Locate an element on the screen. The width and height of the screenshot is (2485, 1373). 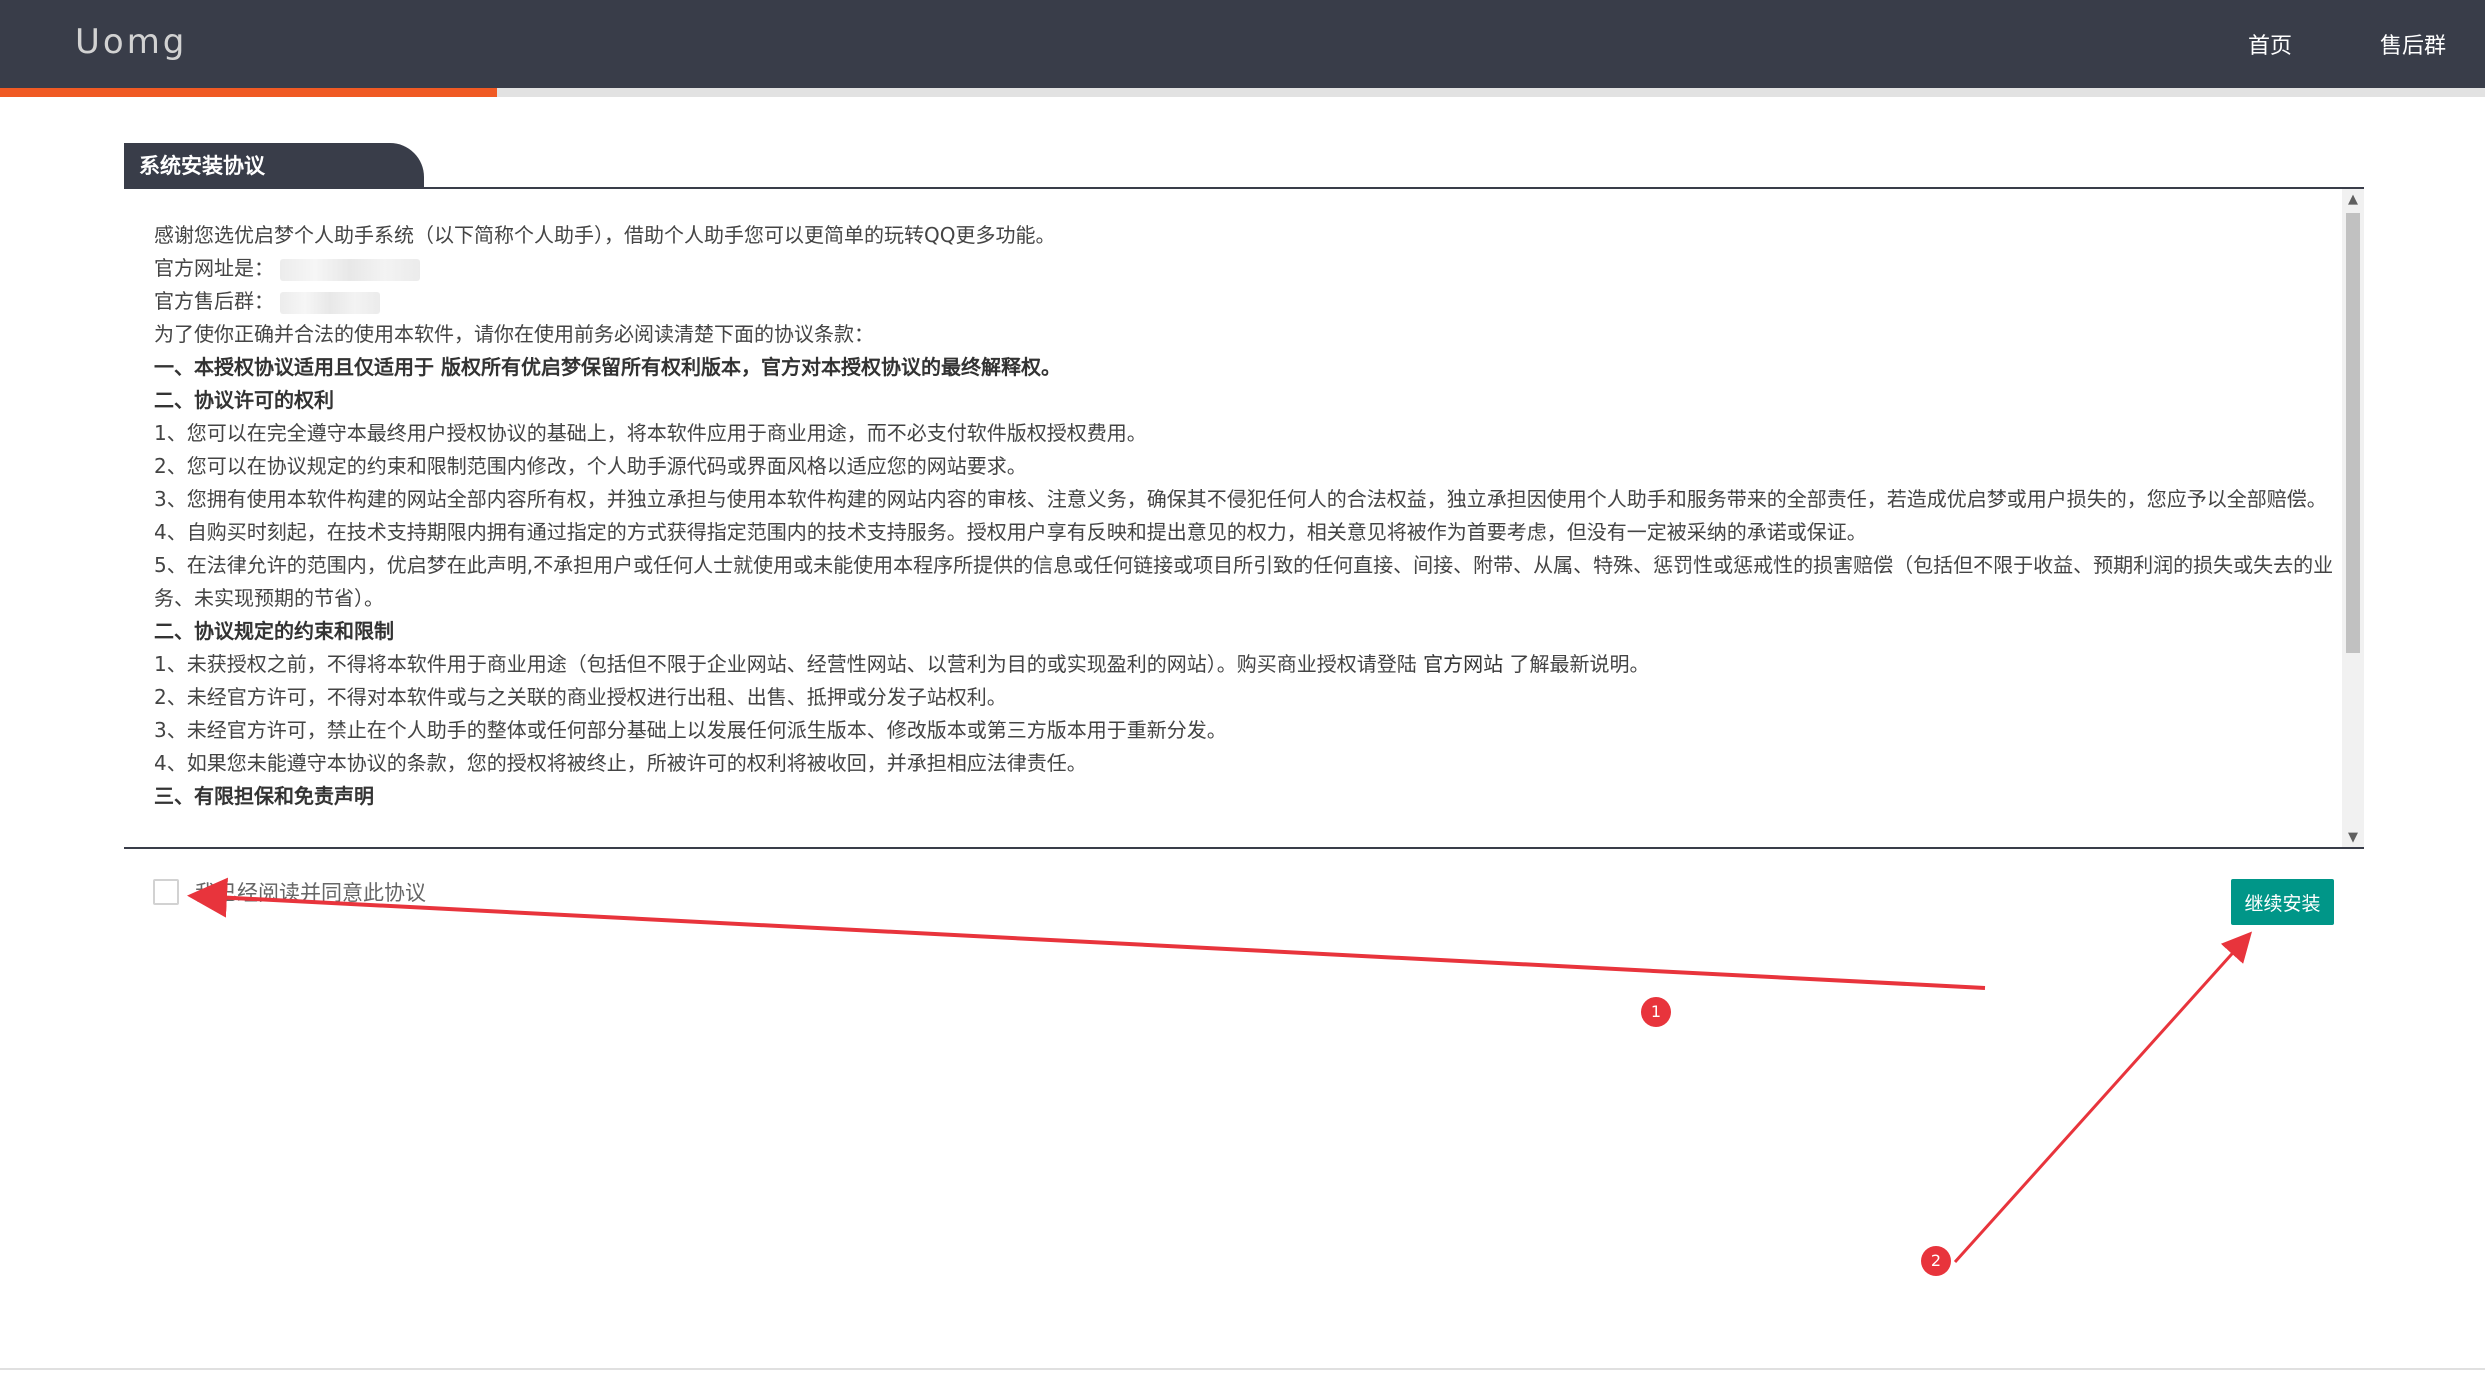
official-site-link: 官方网站 is located at coordinates (1463, 664).